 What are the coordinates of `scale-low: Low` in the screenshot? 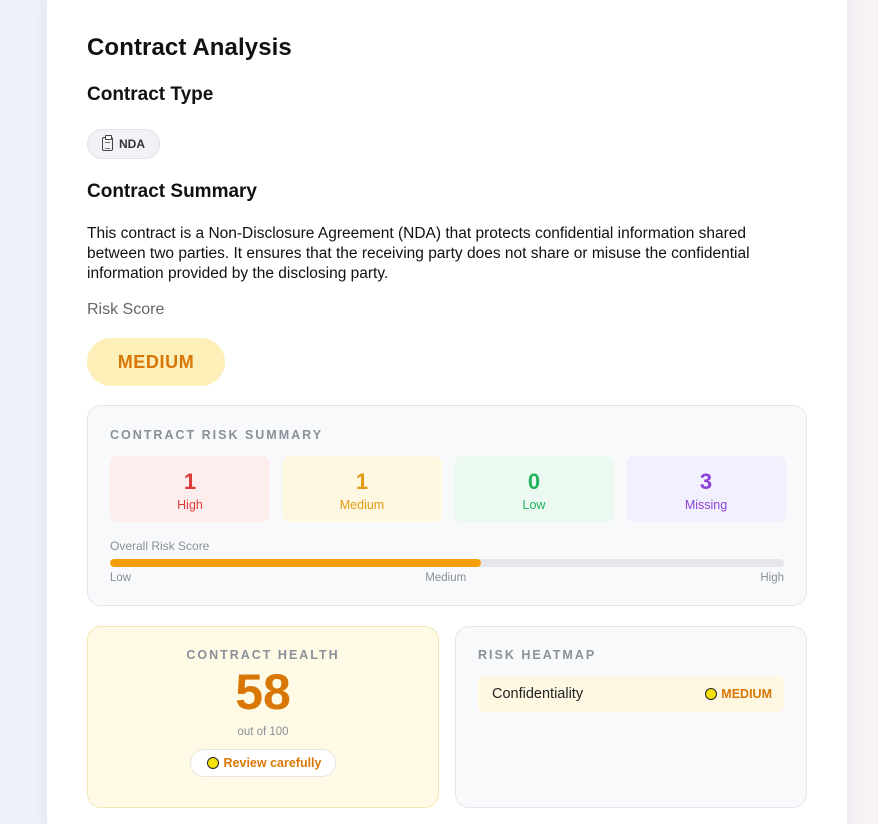 It's located at (121, 578).